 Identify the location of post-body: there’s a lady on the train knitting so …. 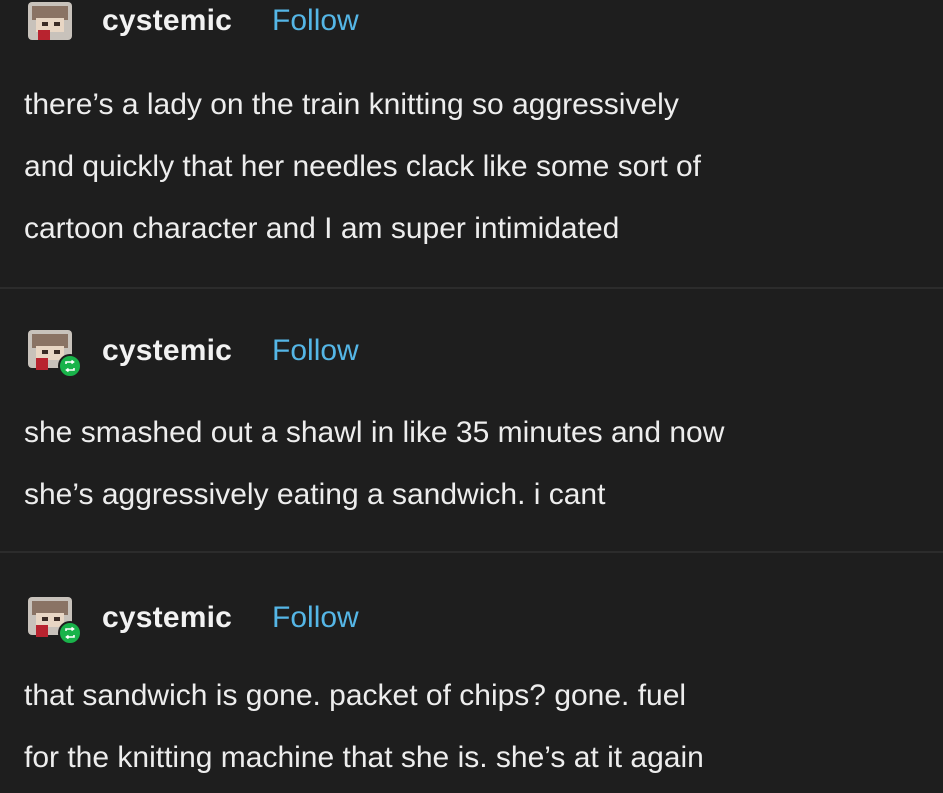
(363, 166).